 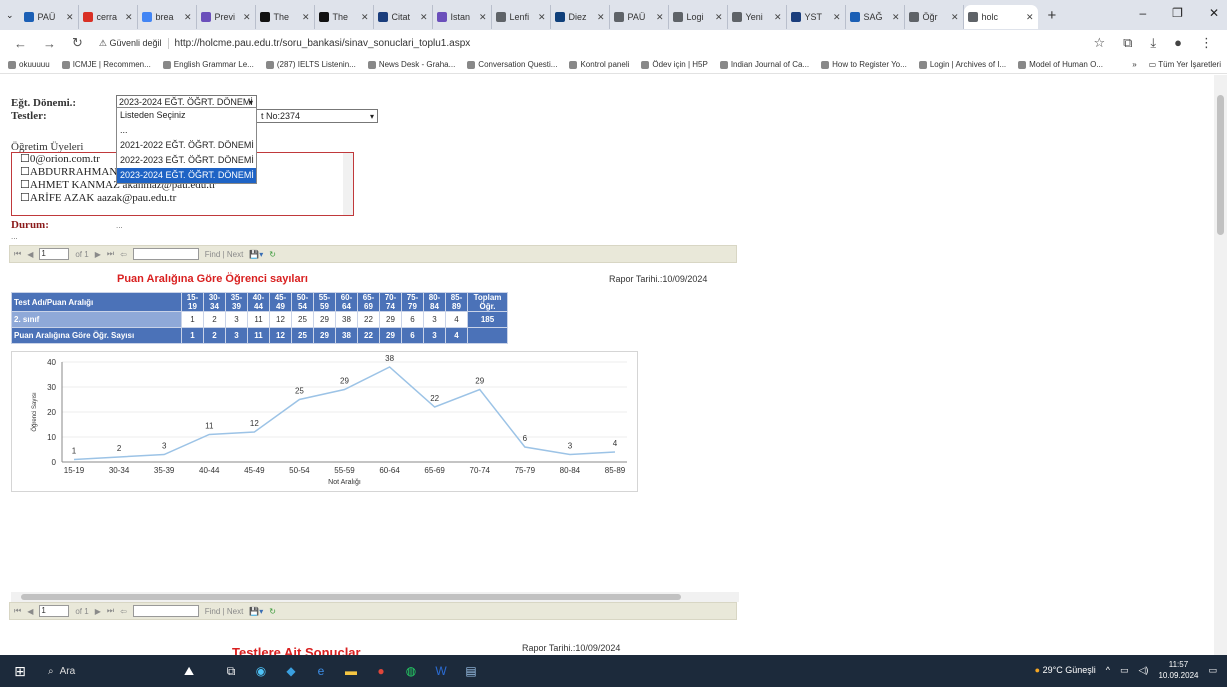 I want to click on dropdown-option: 2021-2022 EĞT. ÖĞRT. DÖNEMİ, so click(x=186, y=145).